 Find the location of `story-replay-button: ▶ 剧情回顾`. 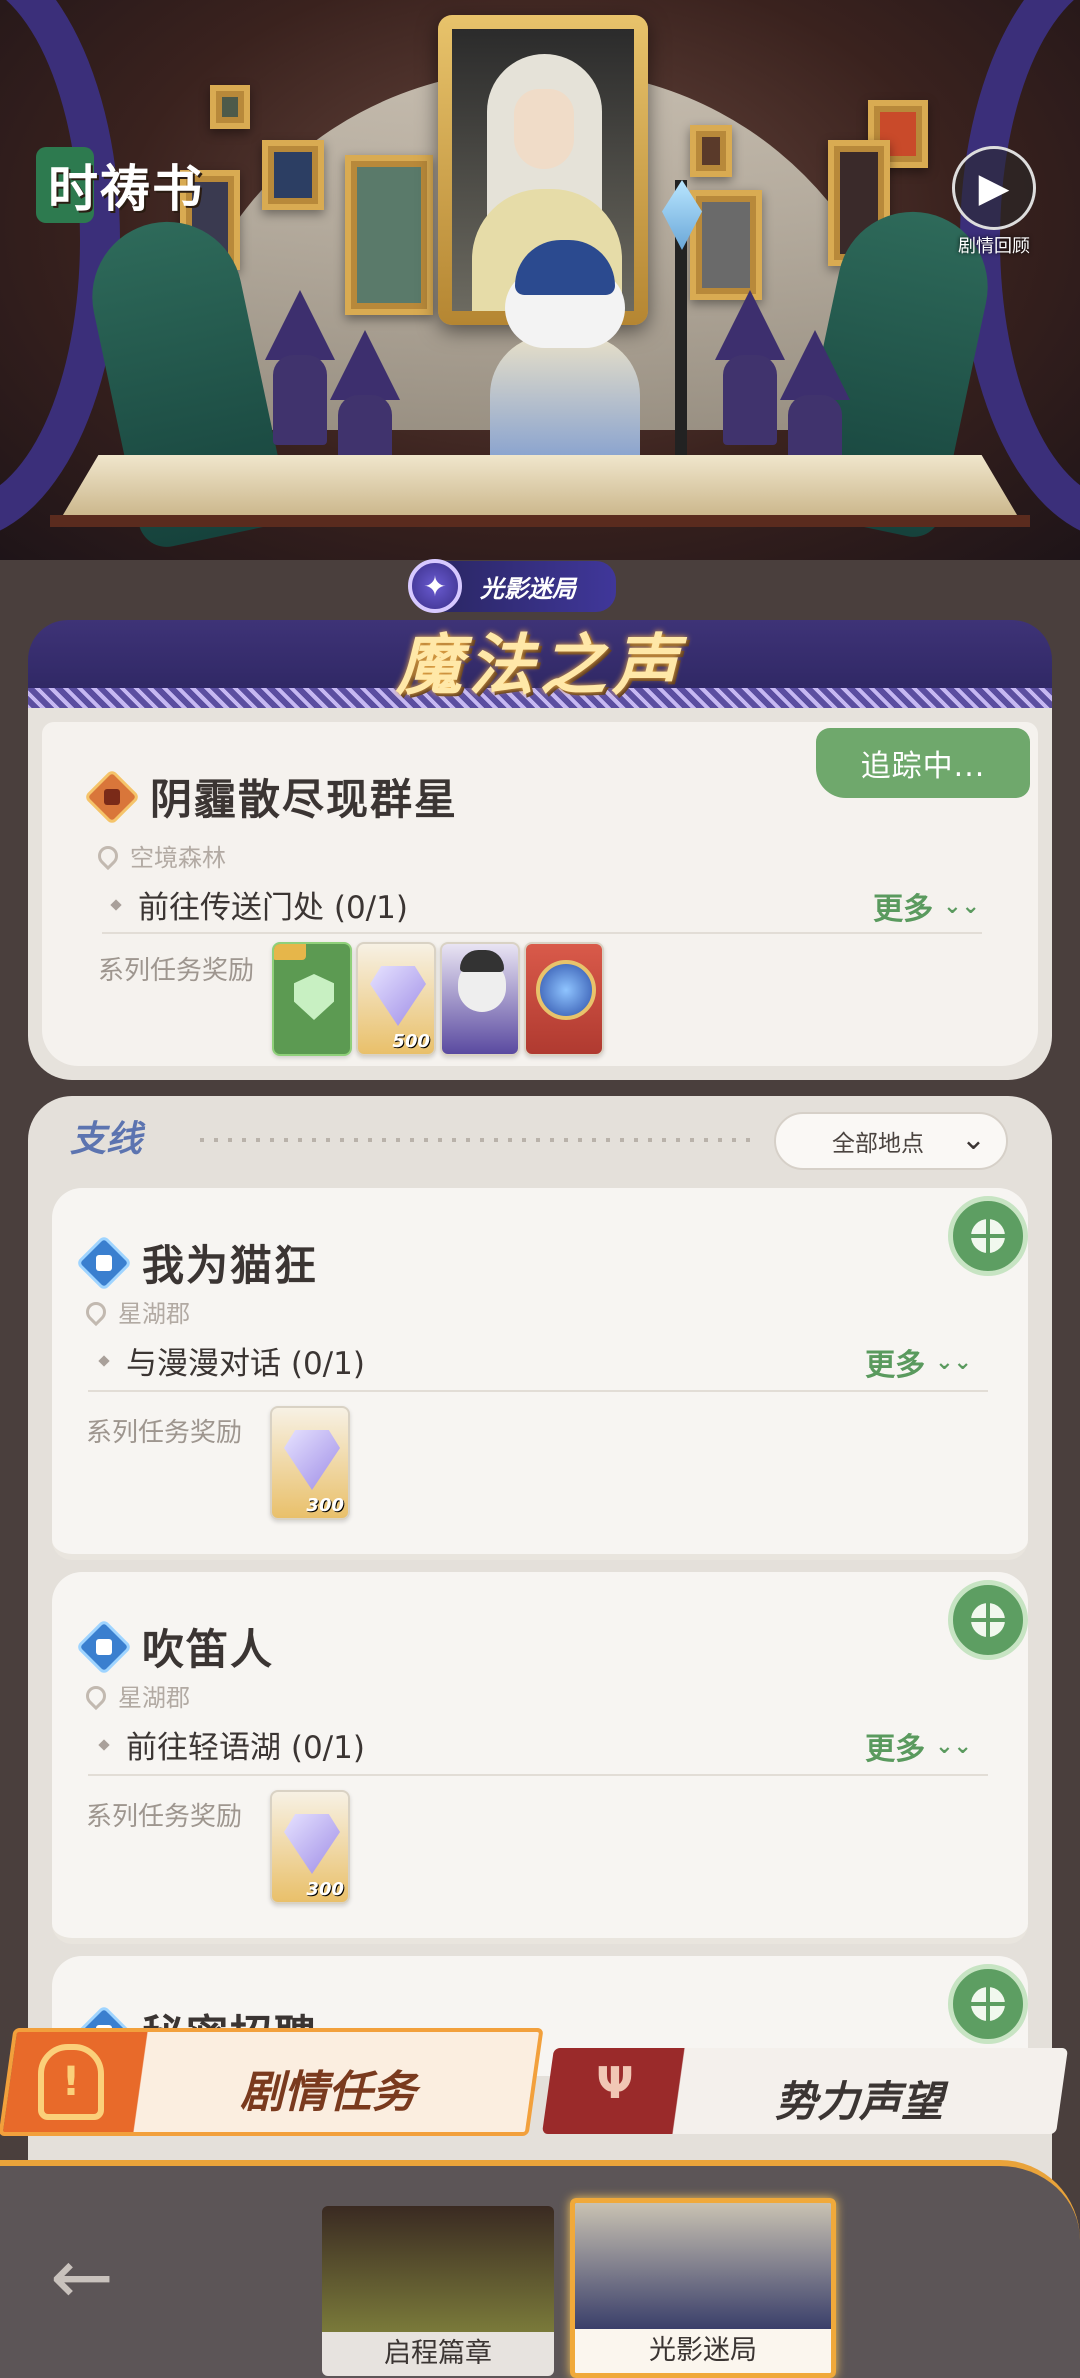

story-replay-button: ▶ 剧情回顾 is located at coordinates (994, 201).